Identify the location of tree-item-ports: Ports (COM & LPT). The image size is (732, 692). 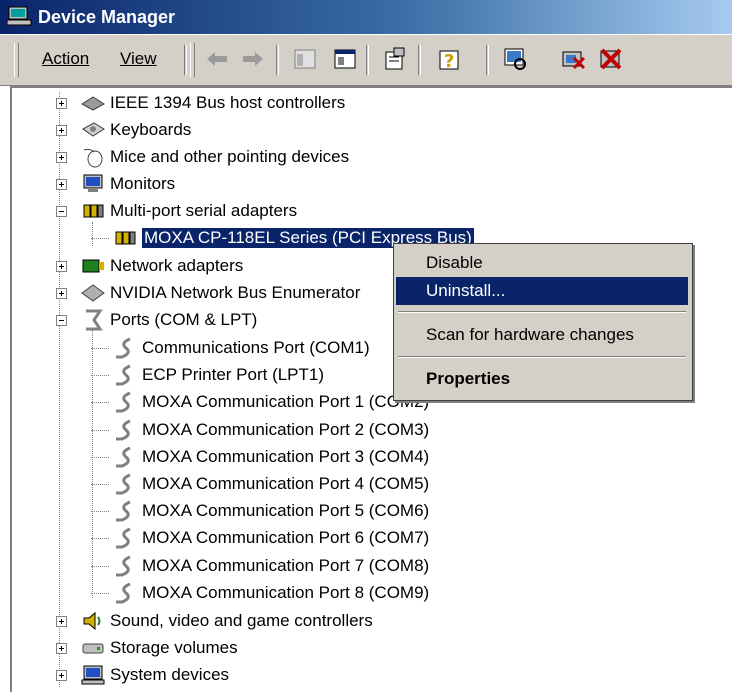
(157, 320).